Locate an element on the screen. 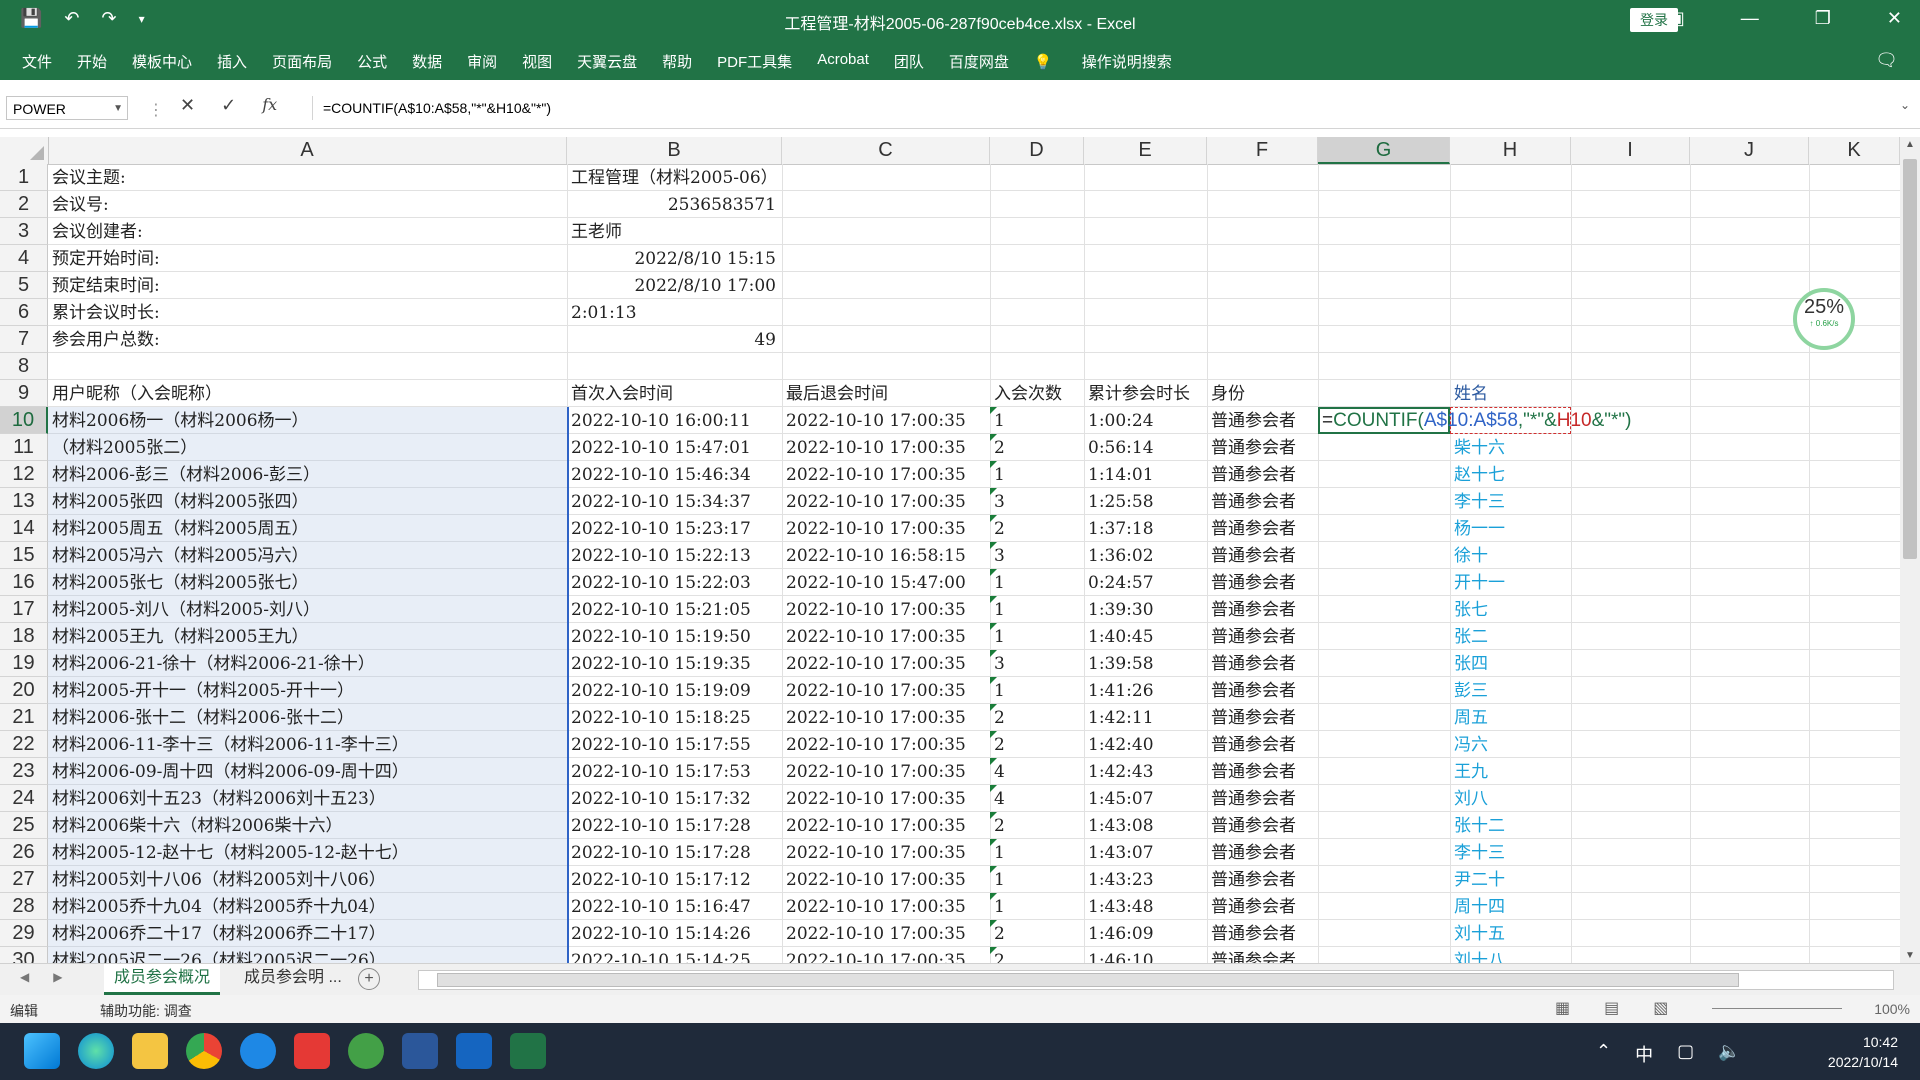 The image size is (1920, 1080). row-header: 4 is located at coordinates (24, 258).